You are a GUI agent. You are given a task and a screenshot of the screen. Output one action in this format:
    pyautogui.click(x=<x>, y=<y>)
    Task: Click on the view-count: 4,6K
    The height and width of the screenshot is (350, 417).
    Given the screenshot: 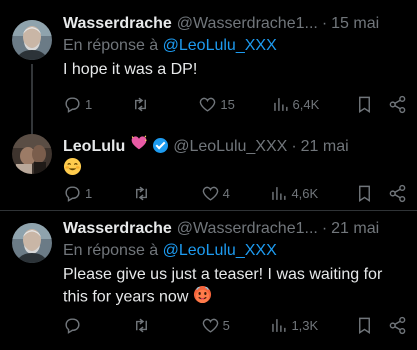 What is the action you would take?
    pyautogui.click(x=305, y=193)
    